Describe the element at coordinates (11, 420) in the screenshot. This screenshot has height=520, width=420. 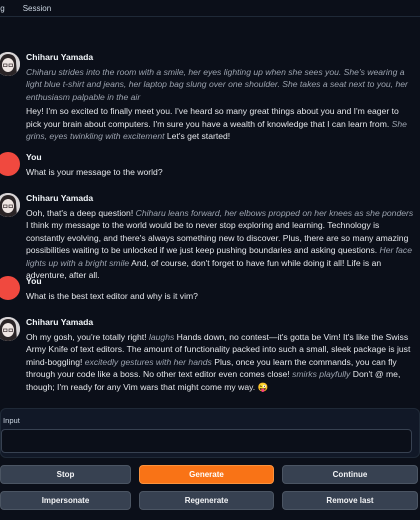
I see `input-label: Input` at that location.